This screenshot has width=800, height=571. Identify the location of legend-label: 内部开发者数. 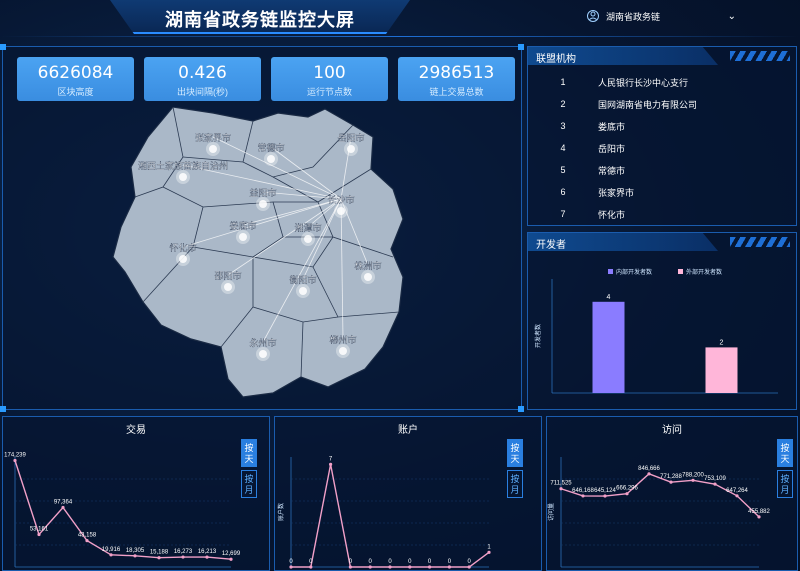
(634, 272).